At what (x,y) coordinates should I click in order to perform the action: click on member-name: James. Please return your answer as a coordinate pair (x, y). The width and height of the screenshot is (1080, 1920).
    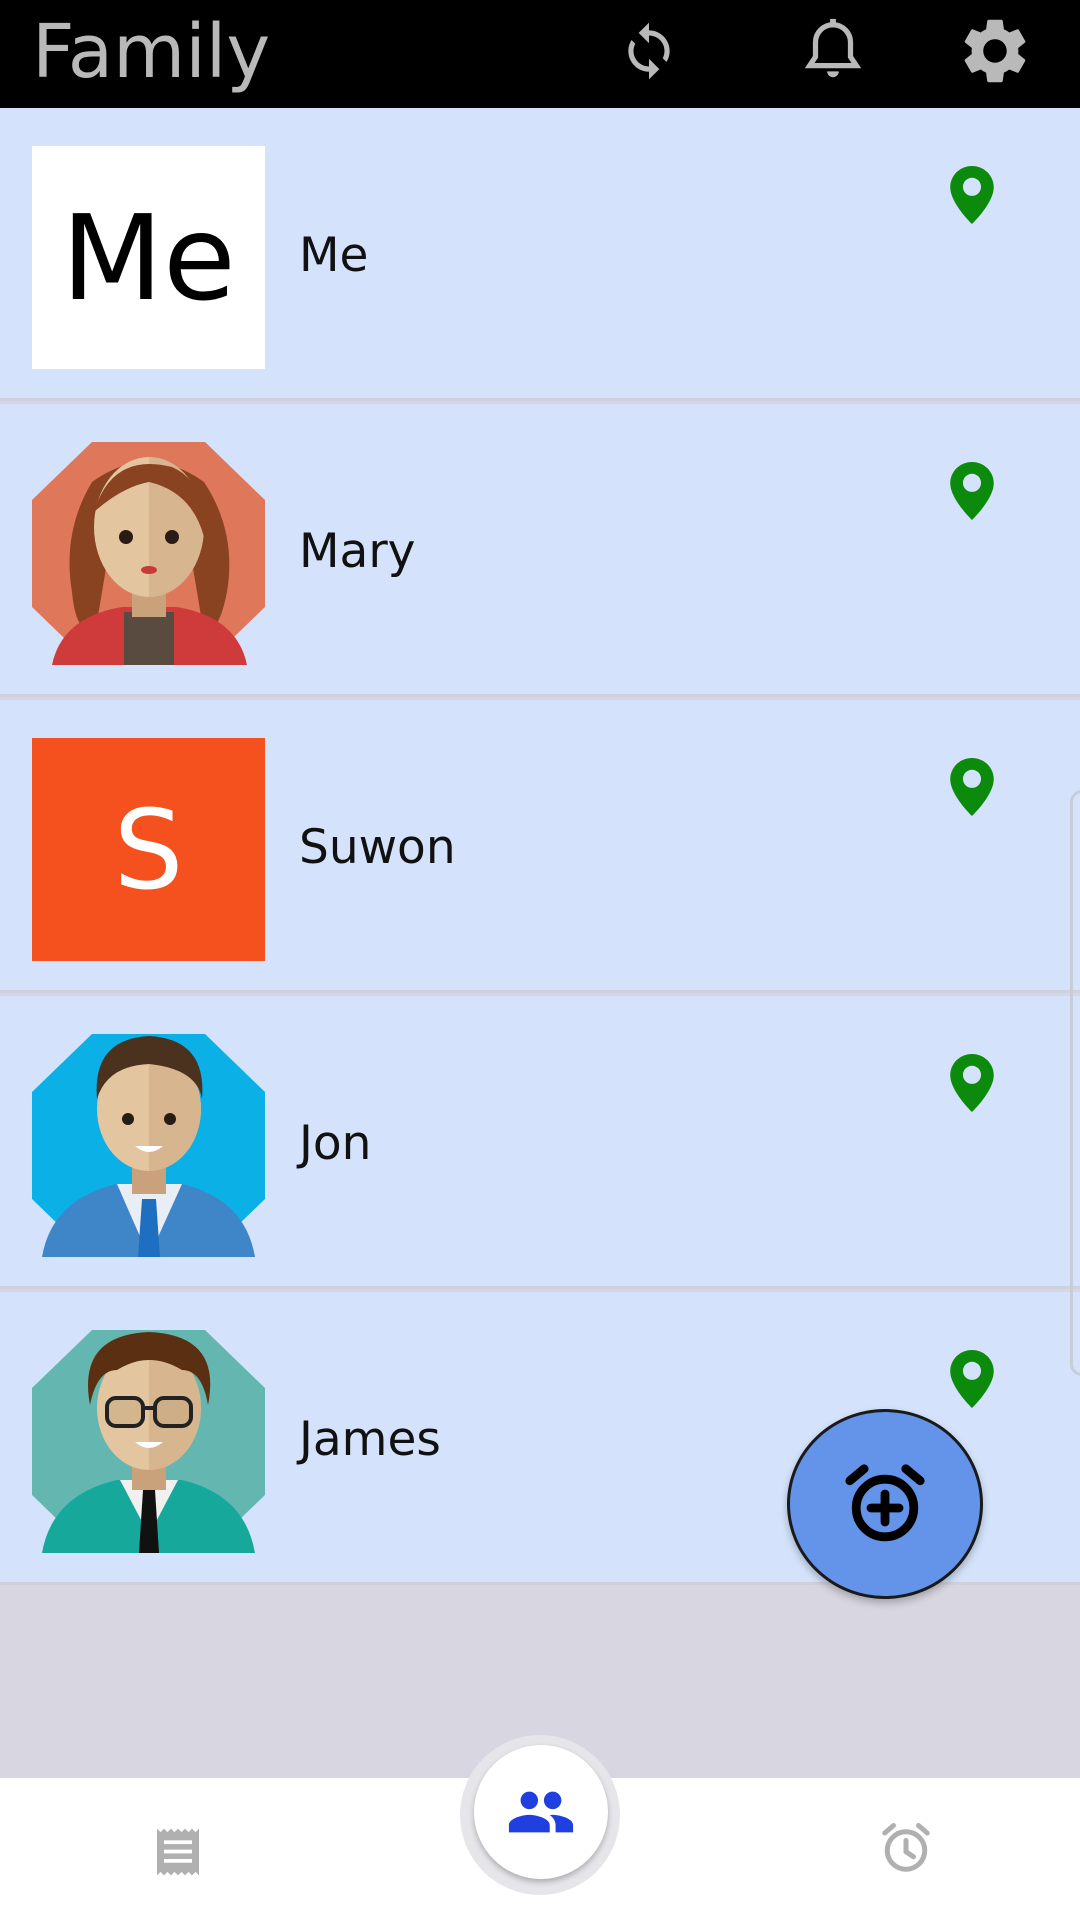
    Looking at the image, I should click on (370, 1439).